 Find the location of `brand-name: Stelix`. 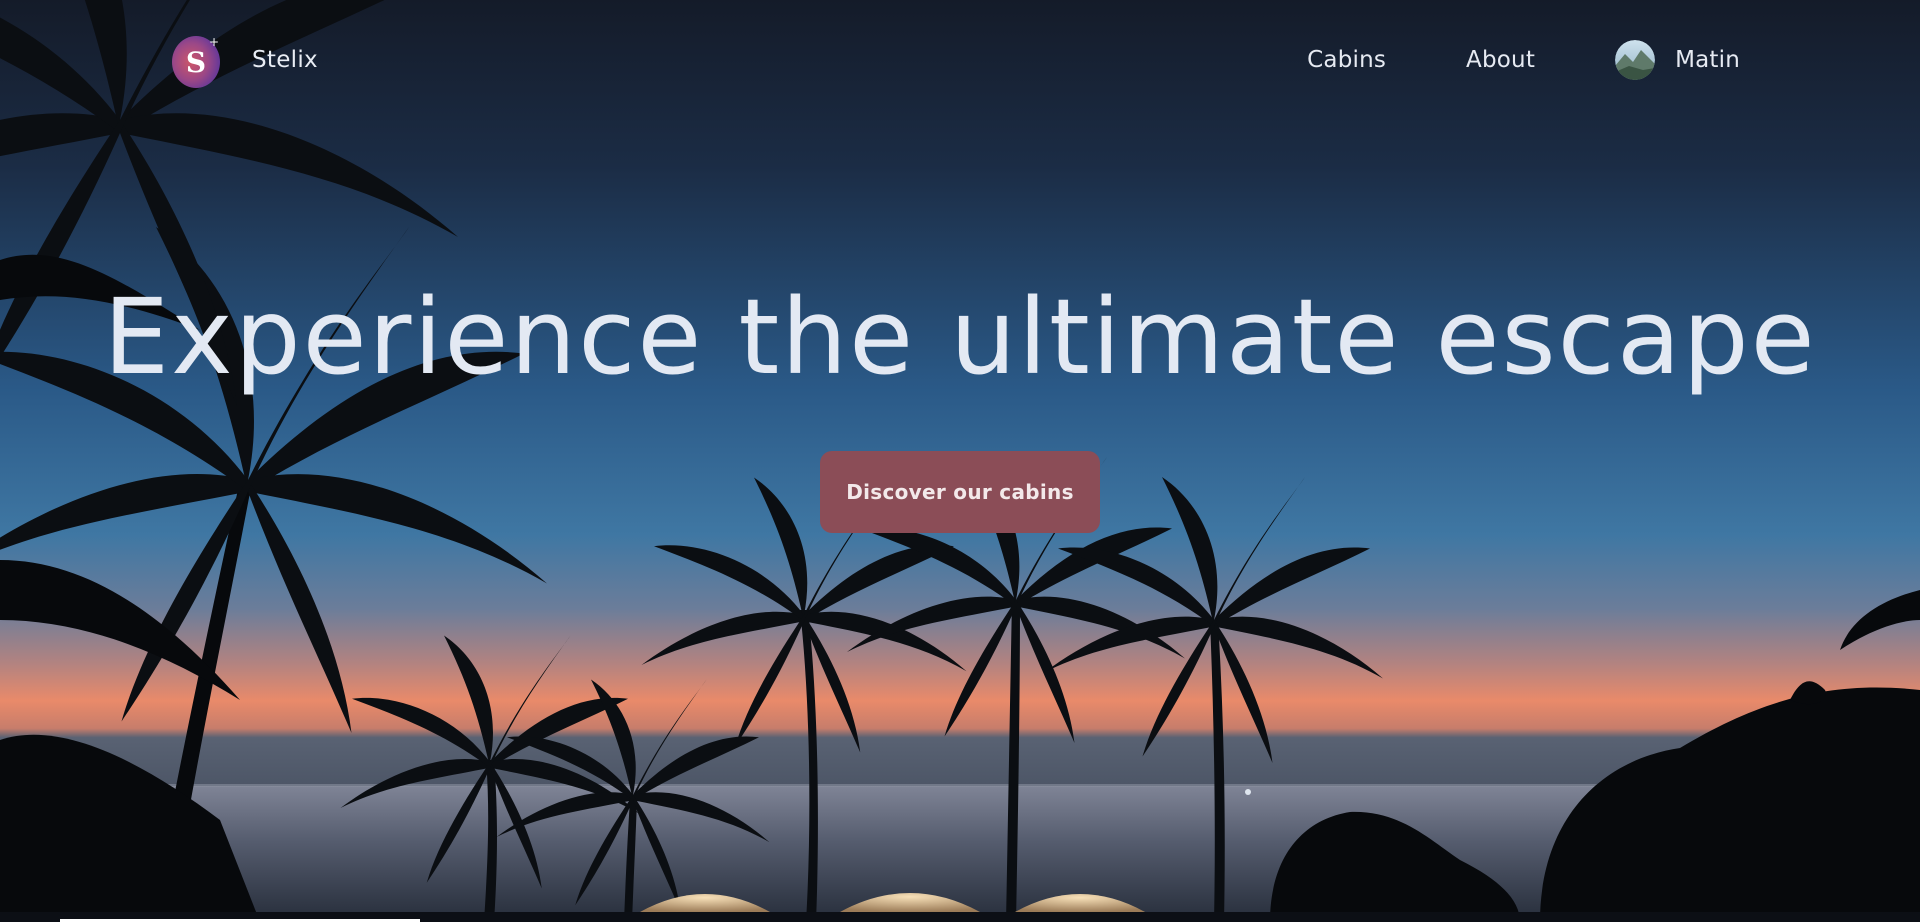

brand-name: Stelix is located at coordinates (285, 60).